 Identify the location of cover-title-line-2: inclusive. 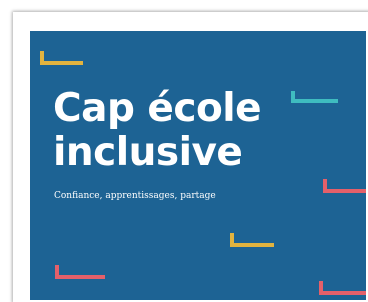
(148, 152).